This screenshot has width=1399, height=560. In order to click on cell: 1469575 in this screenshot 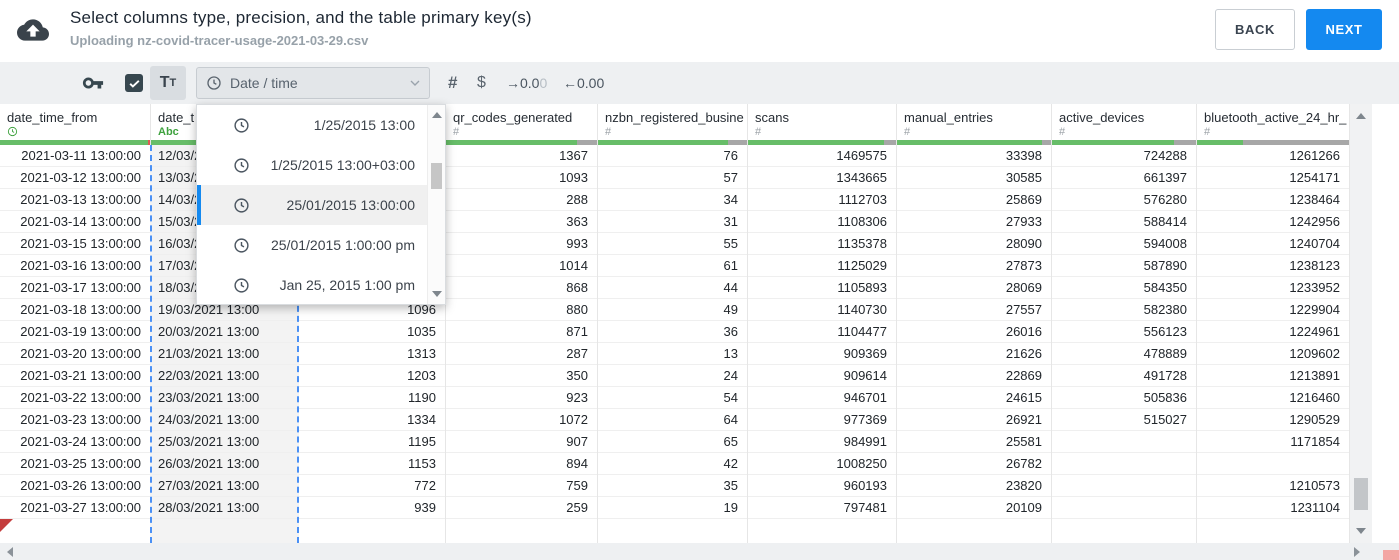, I will do `click(822, 156)`.